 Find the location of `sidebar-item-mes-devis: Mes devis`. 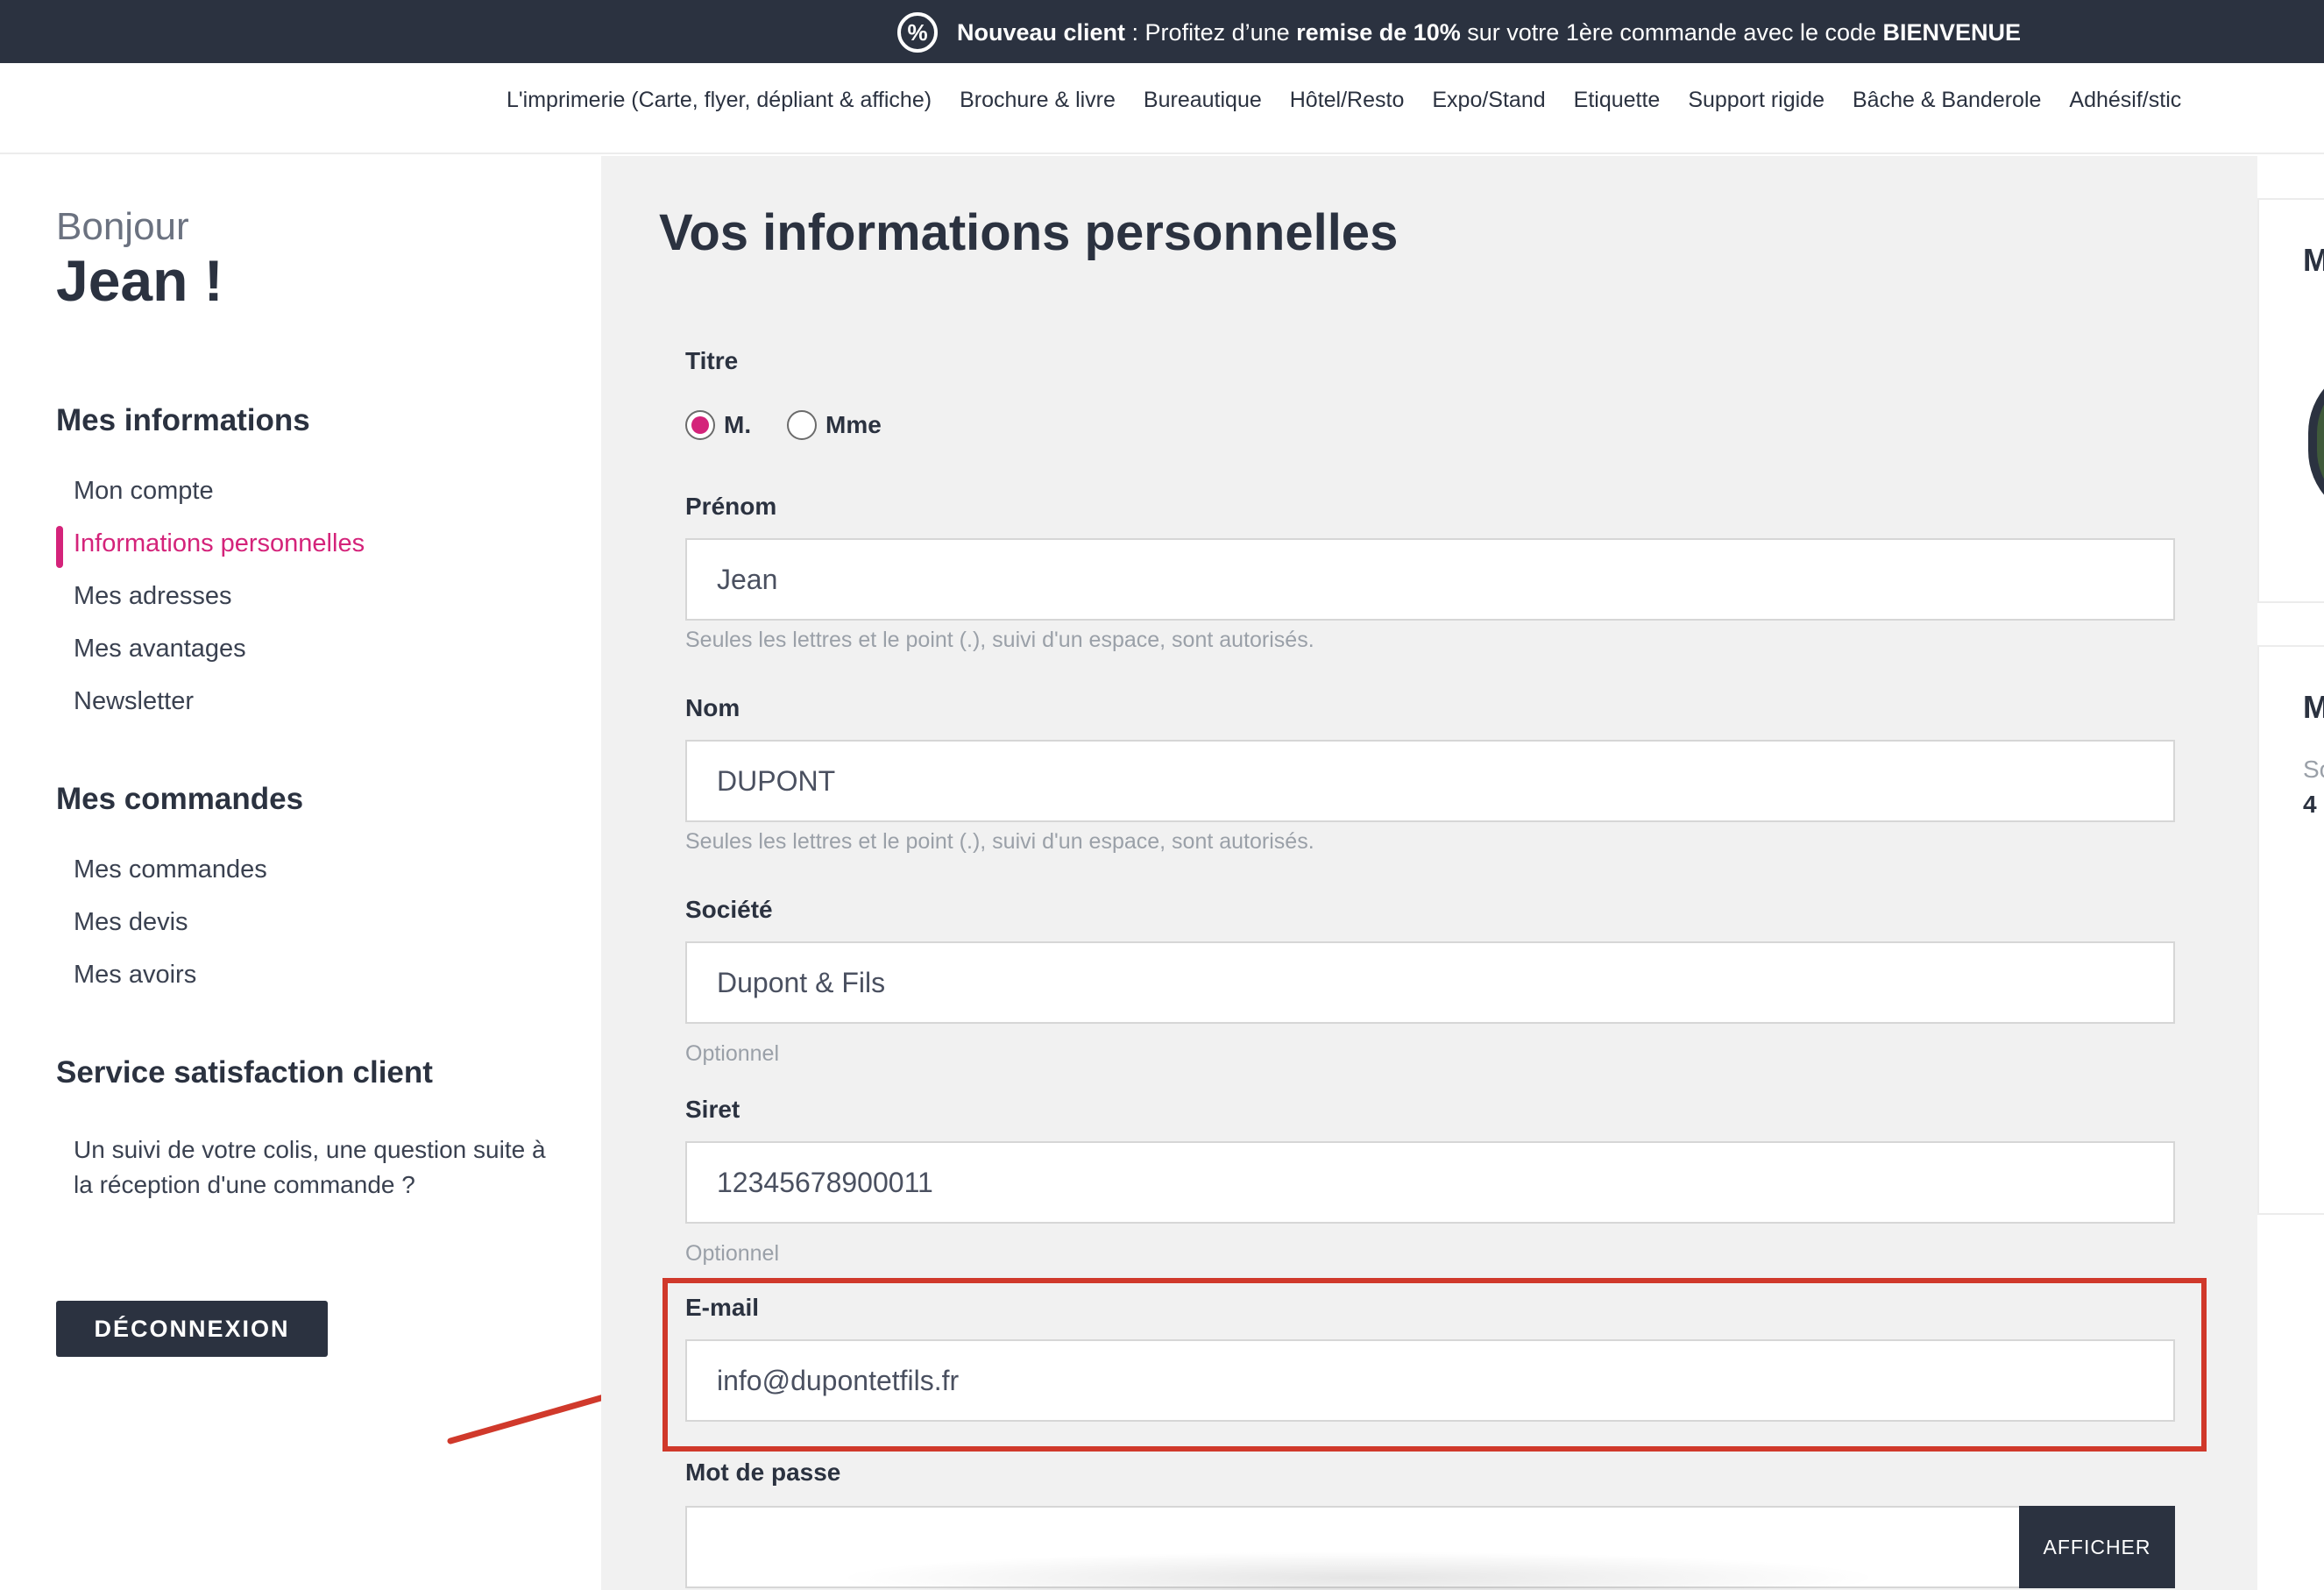

sidebar-item-mes-devis: Mes devis is located at coordinates (131, 922).